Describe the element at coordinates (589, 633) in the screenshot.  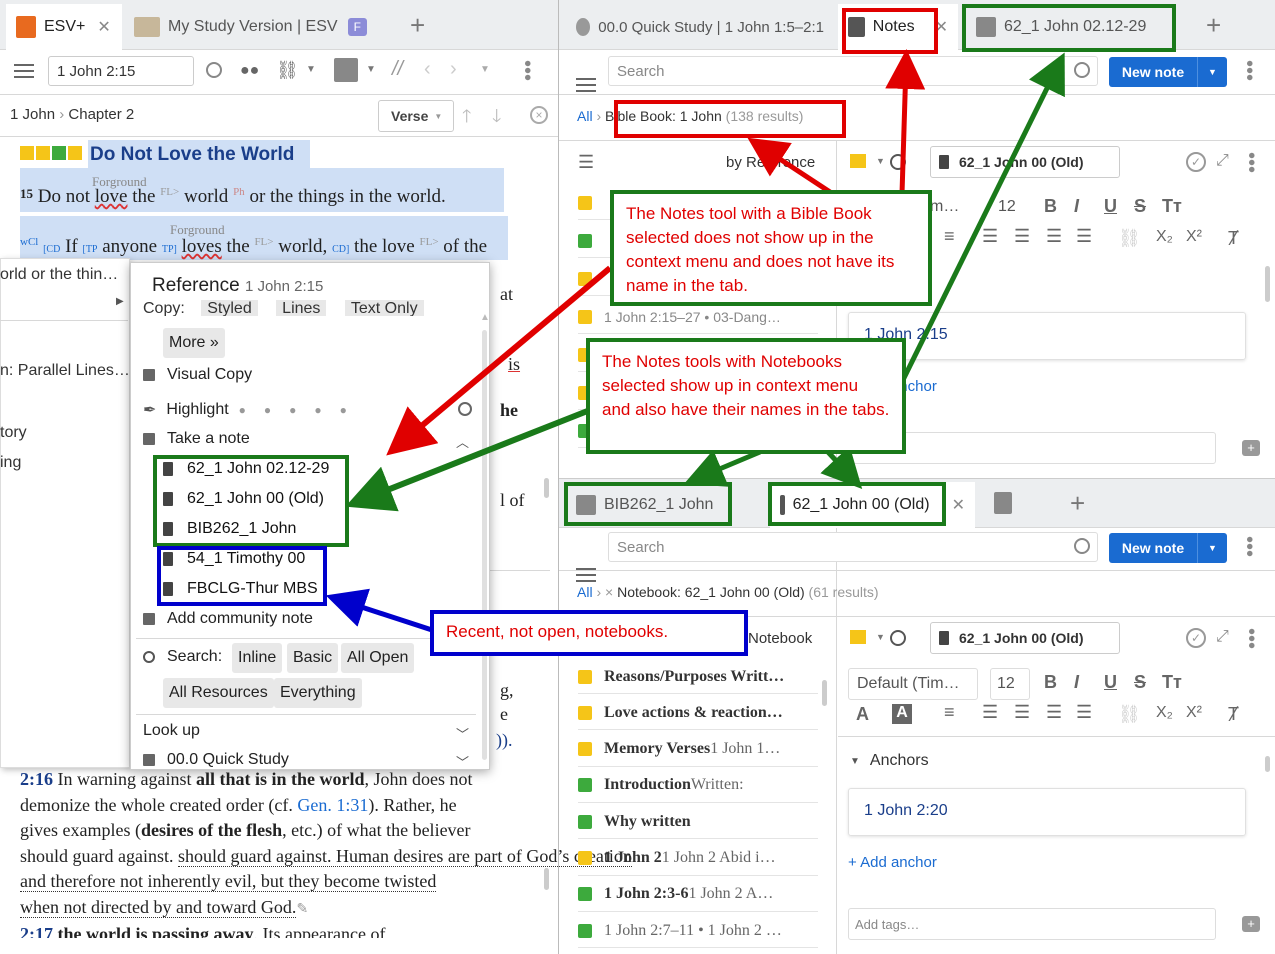
I see `blue-callout: Recent, not open, notebooks.` at that location.